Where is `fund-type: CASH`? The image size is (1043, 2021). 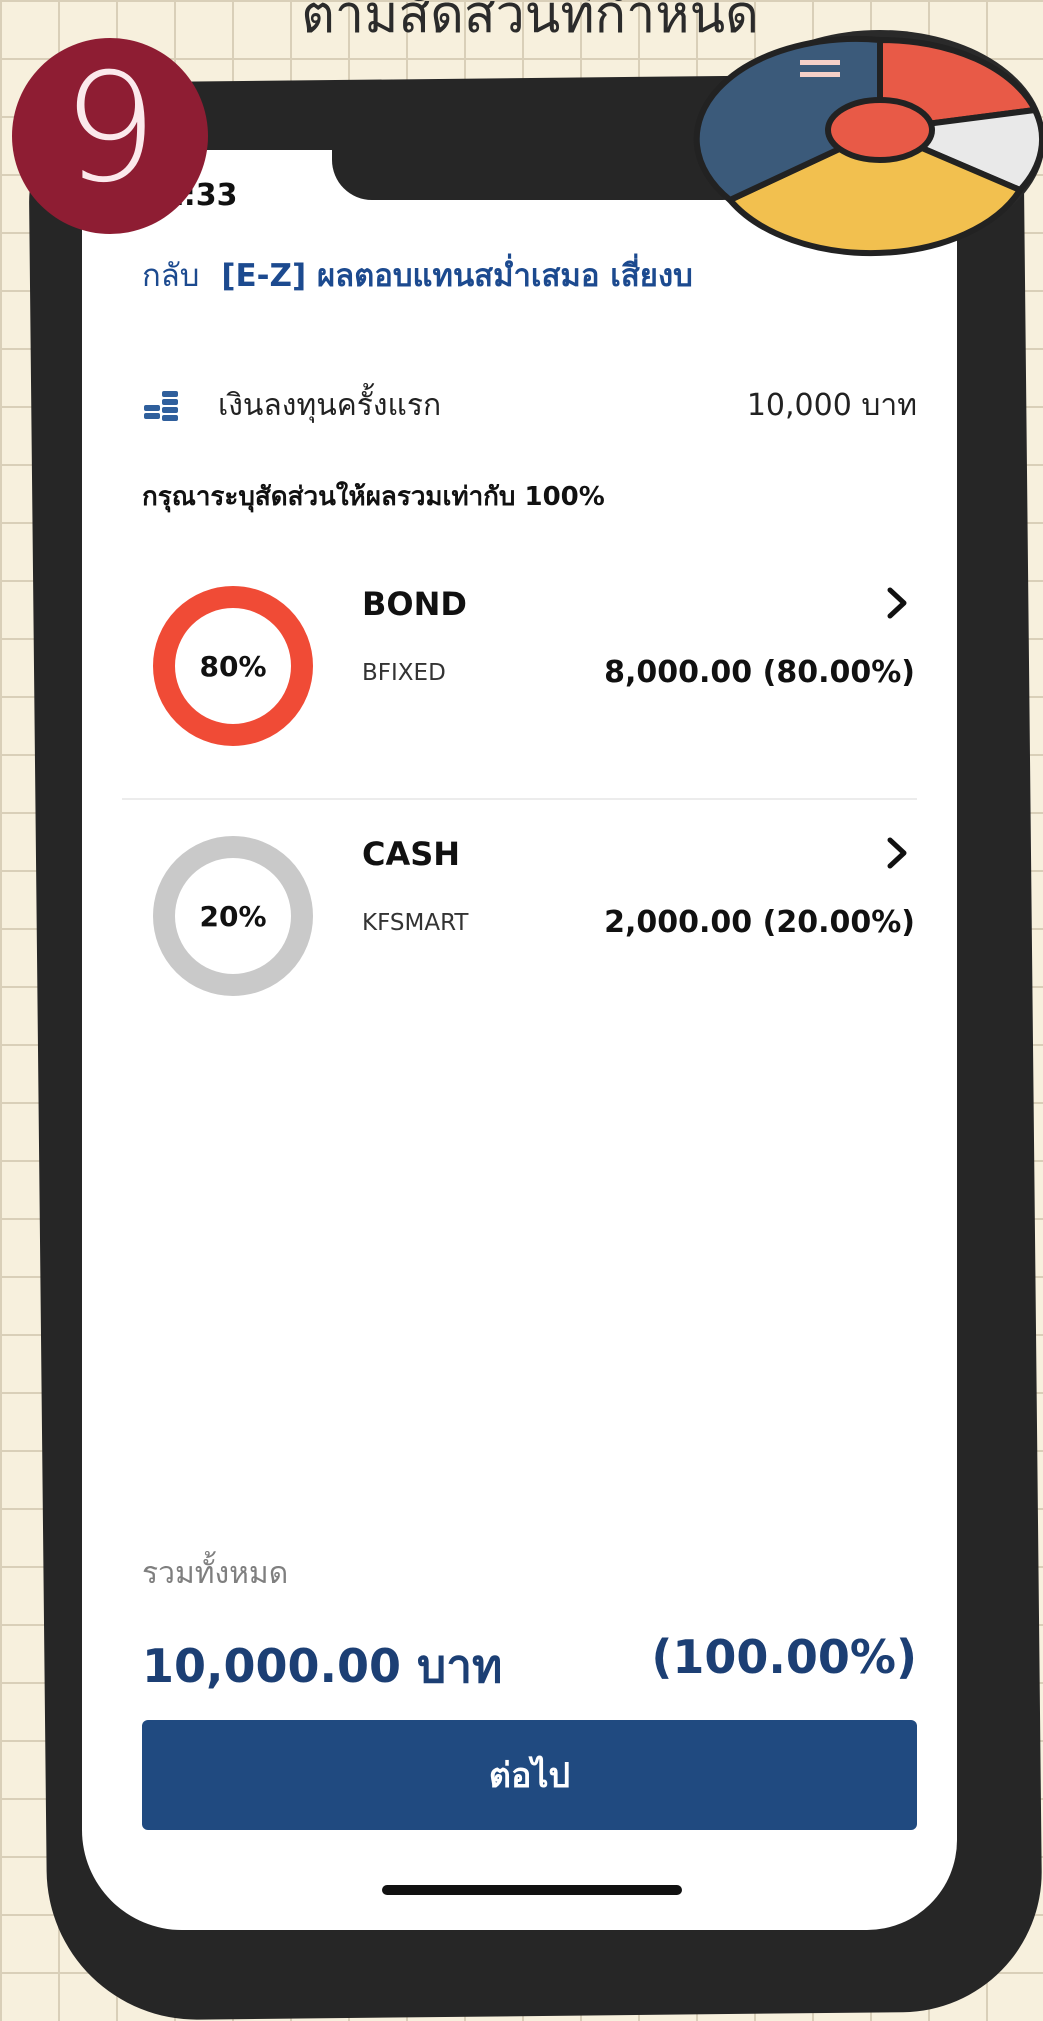
fund-type: CASH is located at coordinates (411, 854).